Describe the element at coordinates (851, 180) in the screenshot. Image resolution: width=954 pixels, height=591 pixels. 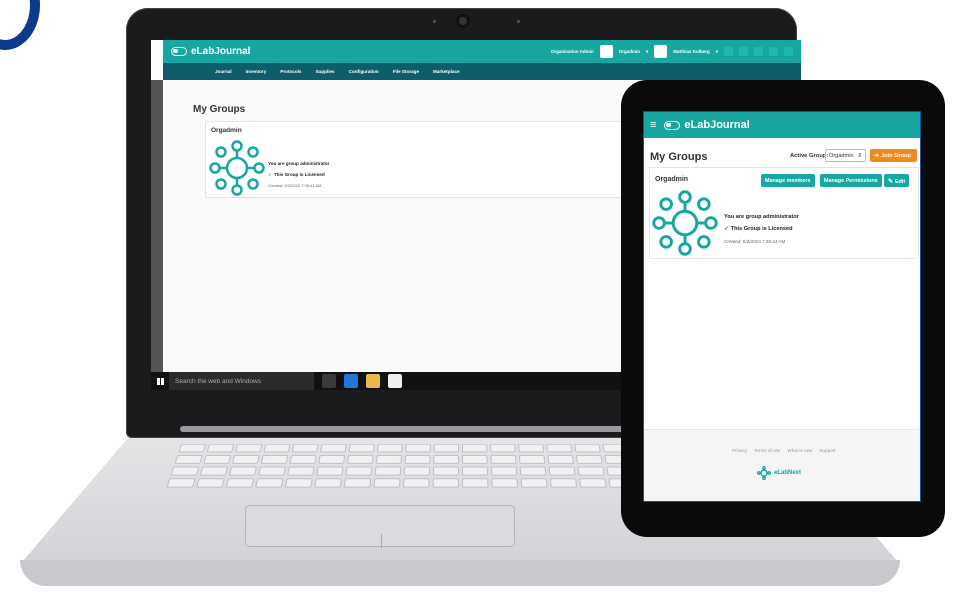
I see `manage-permissions-button: Manage Permissions` at that location.